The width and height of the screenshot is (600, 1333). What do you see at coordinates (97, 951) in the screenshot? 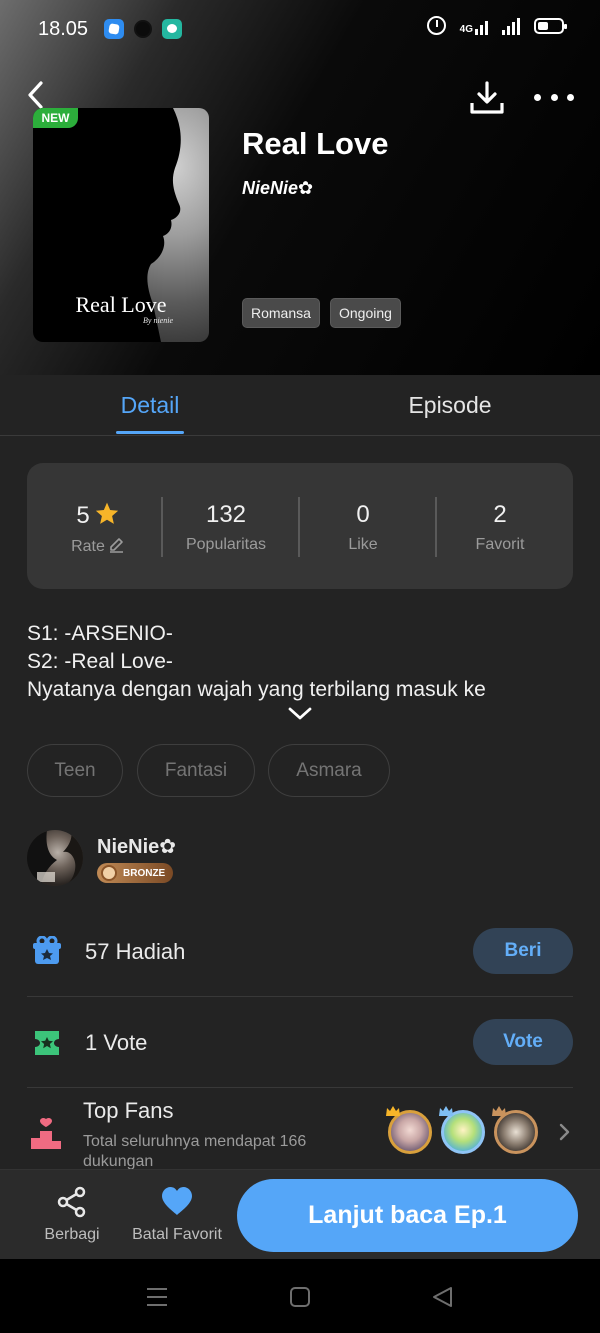
I see `gift-count-value: 57` at bounding box center [97, 951].